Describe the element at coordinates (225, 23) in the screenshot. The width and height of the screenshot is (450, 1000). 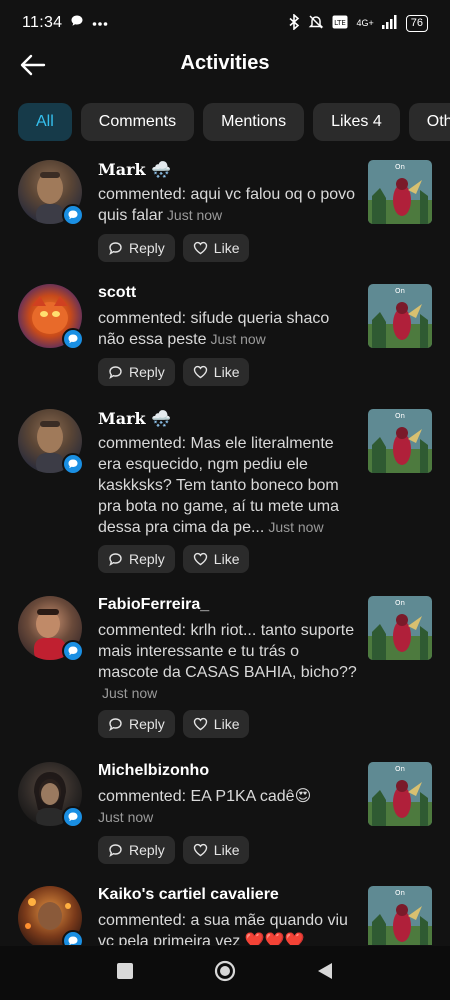
I see `status-bar: 11:34 LTE 4G+ 76` at that location.